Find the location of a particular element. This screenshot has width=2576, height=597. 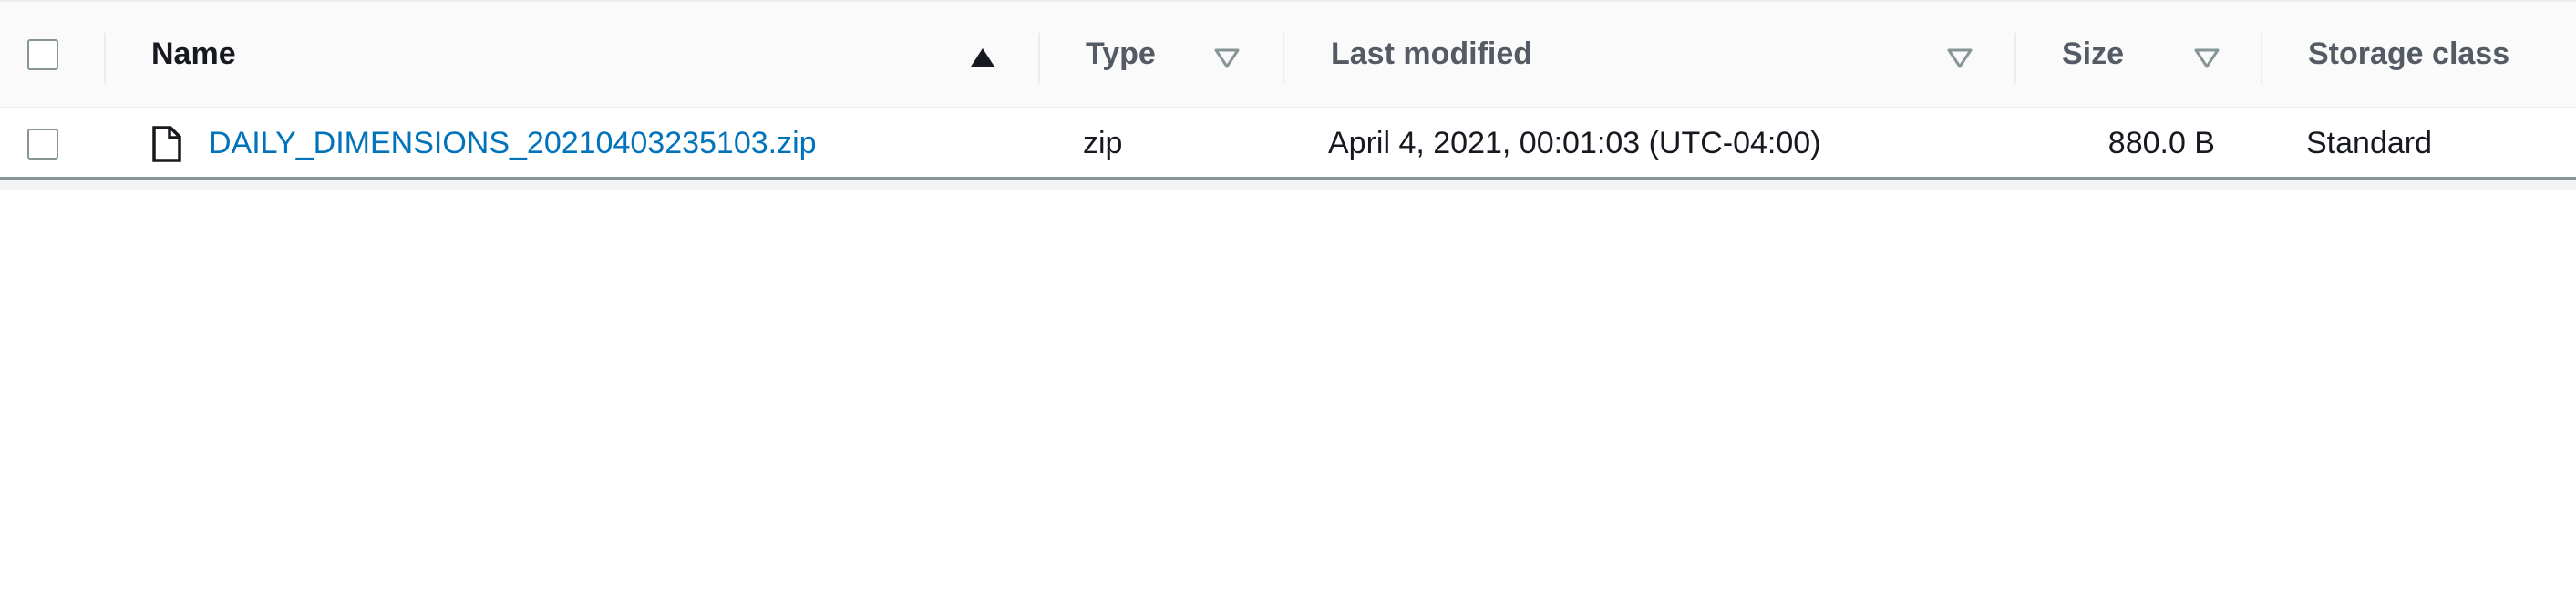

select-all-checkbox is located at coordinates (42, 54).